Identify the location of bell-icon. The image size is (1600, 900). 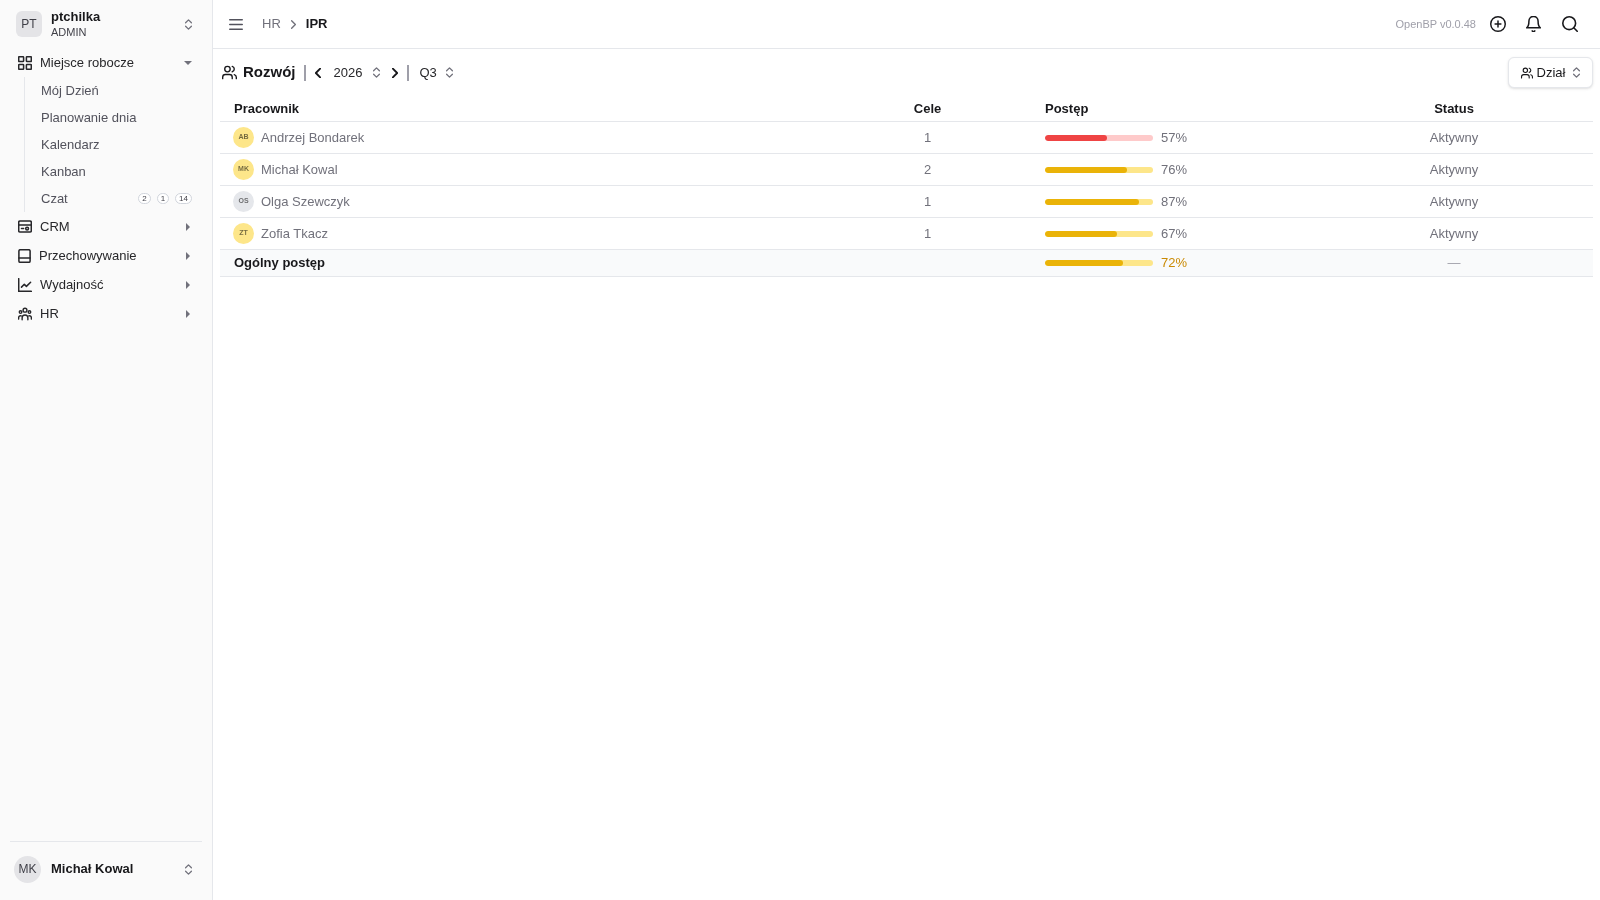
(1533, 24).